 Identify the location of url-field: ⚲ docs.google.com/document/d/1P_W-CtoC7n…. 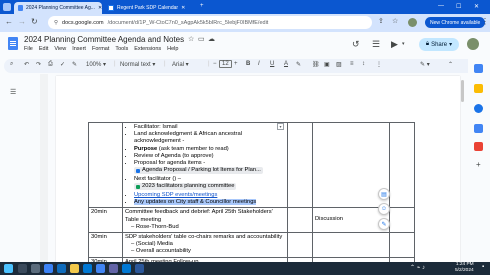
(210, 22).